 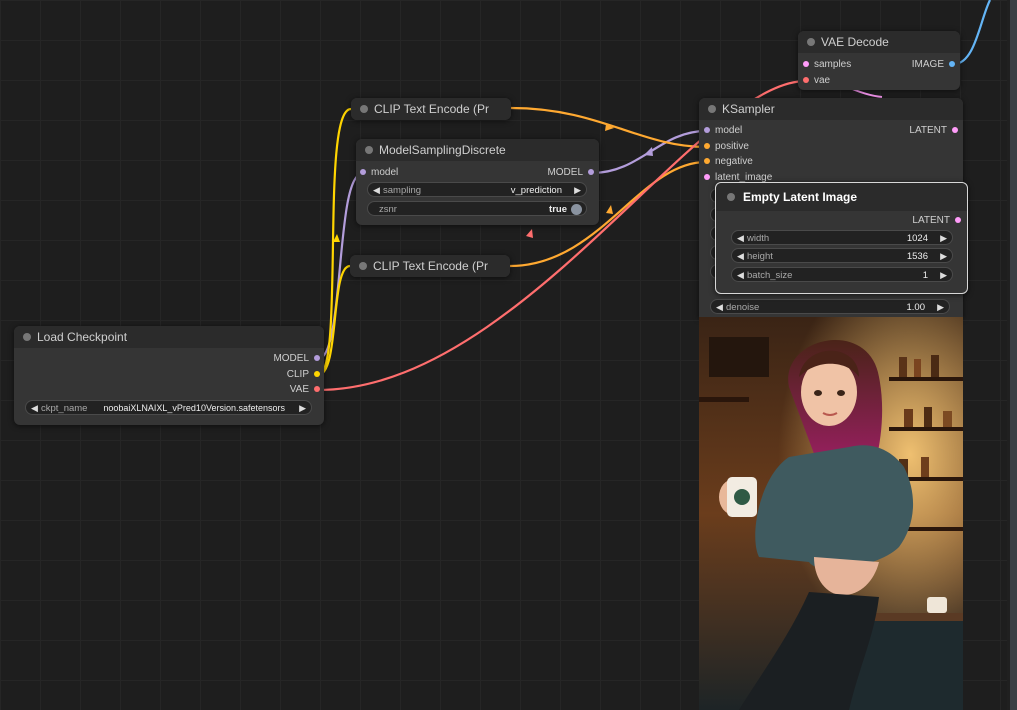 What do you see at coordinates (169, 337) in the screenshot?
I see `node-title-load-checkpoint: Load Checkpoint` at bounding box center [169, 337].